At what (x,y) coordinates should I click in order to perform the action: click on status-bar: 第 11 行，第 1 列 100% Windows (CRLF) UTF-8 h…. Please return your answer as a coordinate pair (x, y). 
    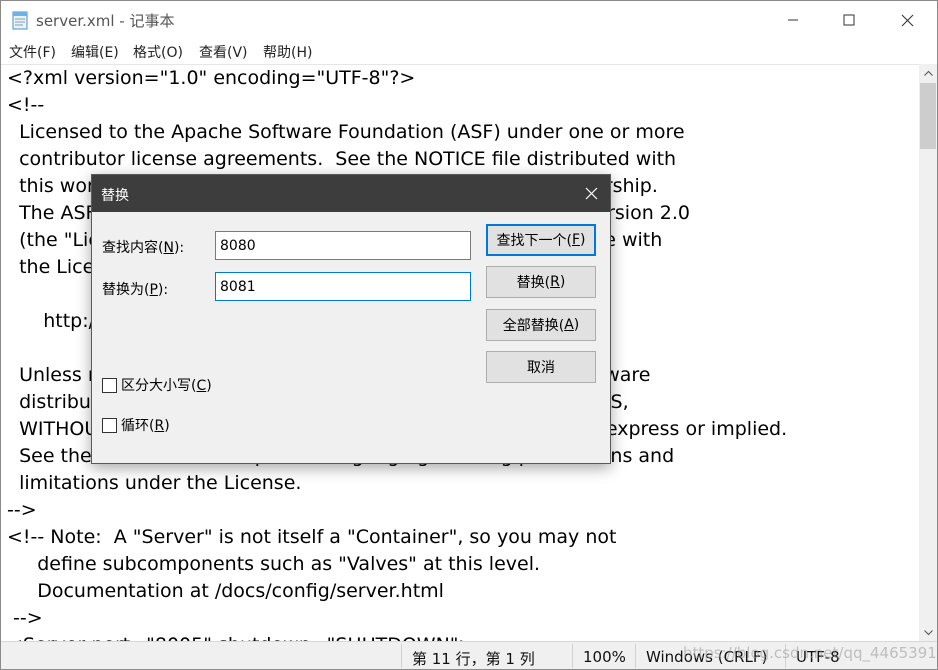
    Looking at the image, I should click on (469, 655).